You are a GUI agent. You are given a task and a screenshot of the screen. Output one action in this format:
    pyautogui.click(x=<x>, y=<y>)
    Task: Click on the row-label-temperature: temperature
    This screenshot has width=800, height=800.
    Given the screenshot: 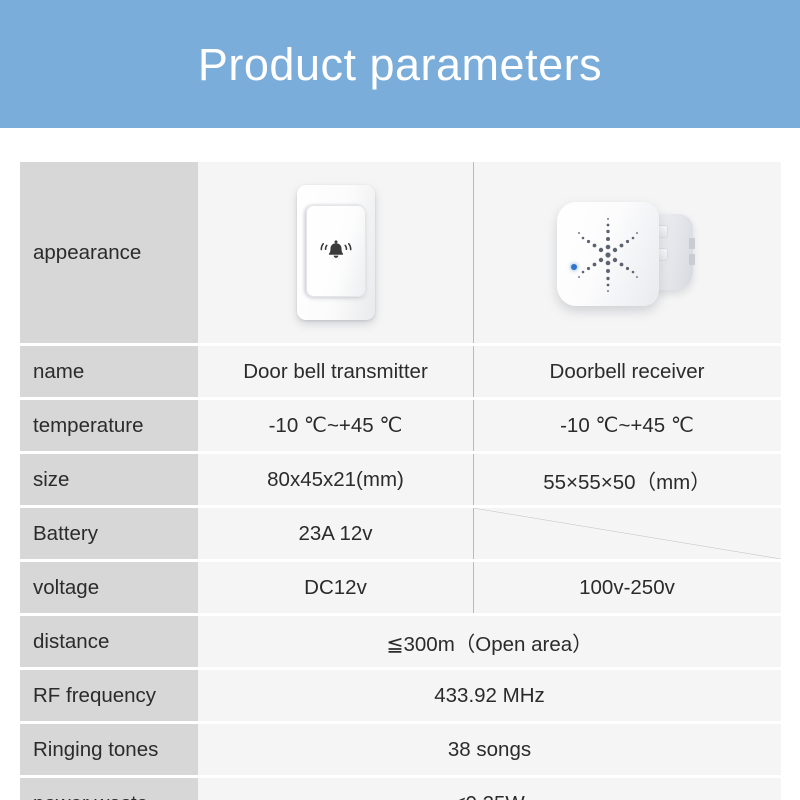 What is the action you would take?
    pyautogui.click(x=109, y=425)
    